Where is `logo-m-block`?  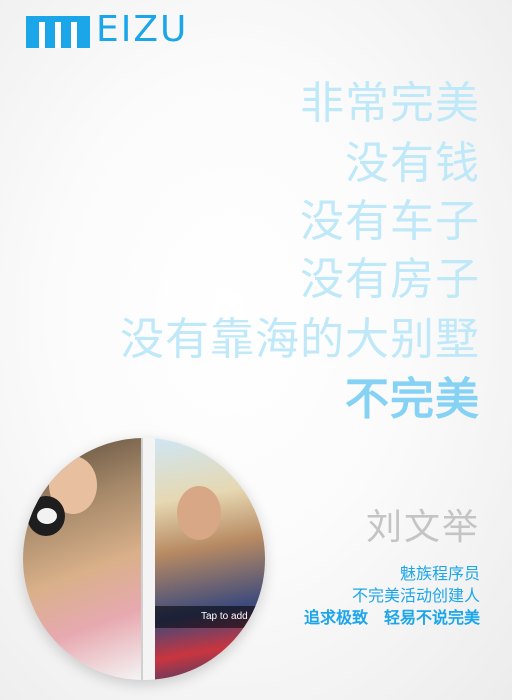 logo-m-block is located at coordinates (58, 32).